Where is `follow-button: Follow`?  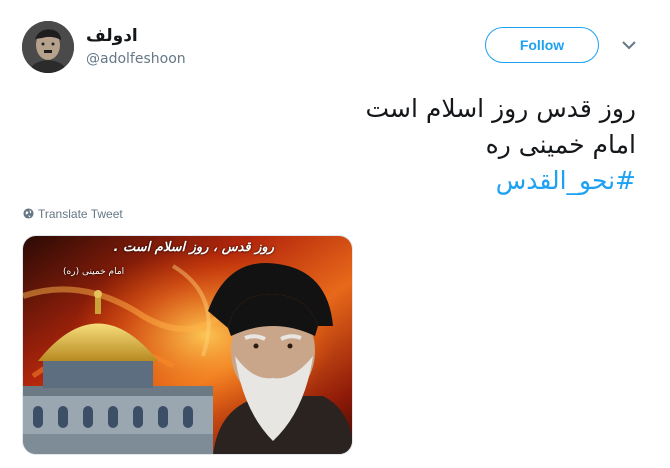
follow-button: Follow is located at coordinates (542, 45).